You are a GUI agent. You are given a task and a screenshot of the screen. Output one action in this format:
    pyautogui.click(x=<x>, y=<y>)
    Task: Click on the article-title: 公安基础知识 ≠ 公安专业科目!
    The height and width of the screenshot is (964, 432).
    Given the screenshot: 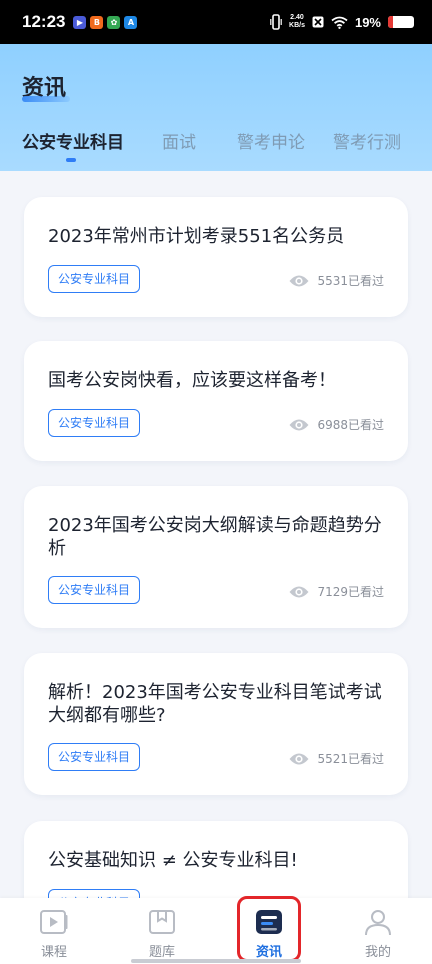 What is the action you would take?
    pyautogui.click(x=173, y=860)
    